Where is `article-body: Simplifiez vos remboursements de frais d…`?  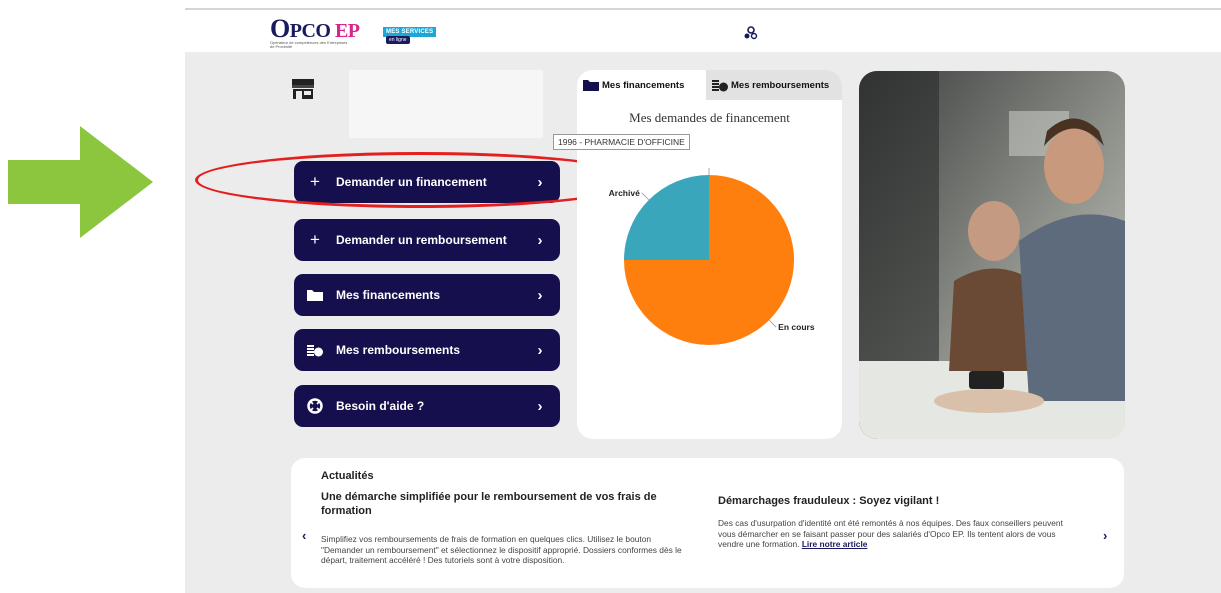 article-body: Simplifiez vos remboursements de frais d… is located at coordinates (501, 549).